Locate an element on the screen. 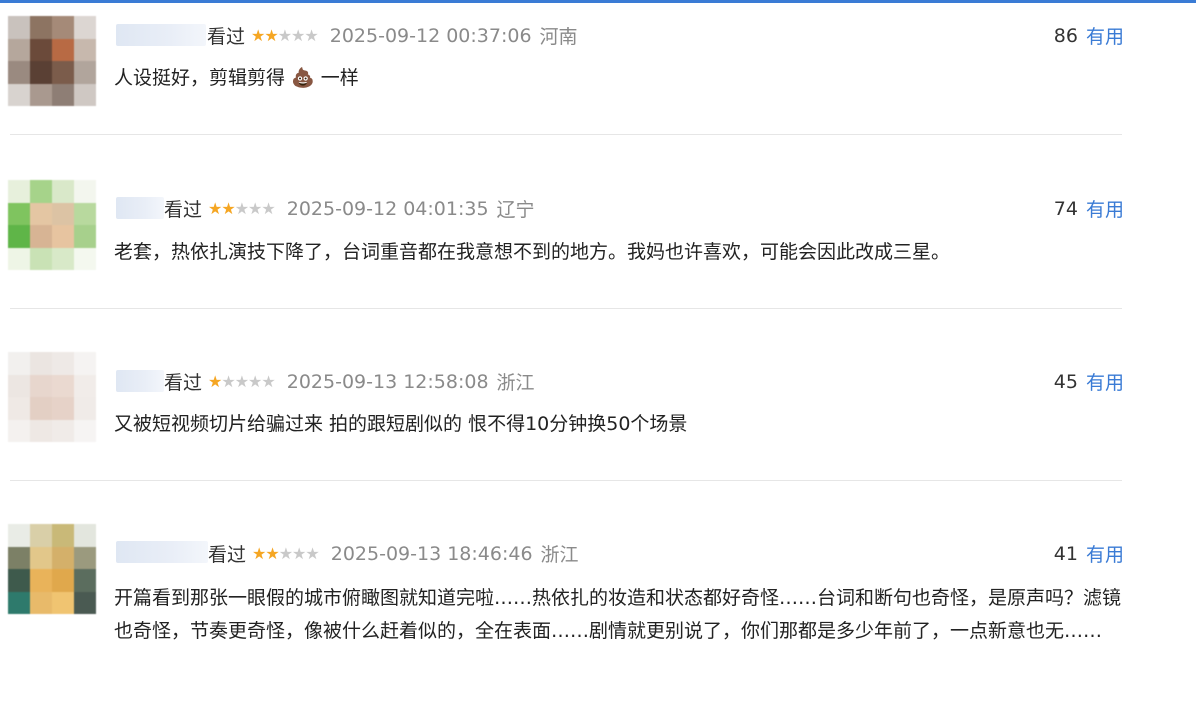  useful-count: 74 is located at coordinates (1065, 208).